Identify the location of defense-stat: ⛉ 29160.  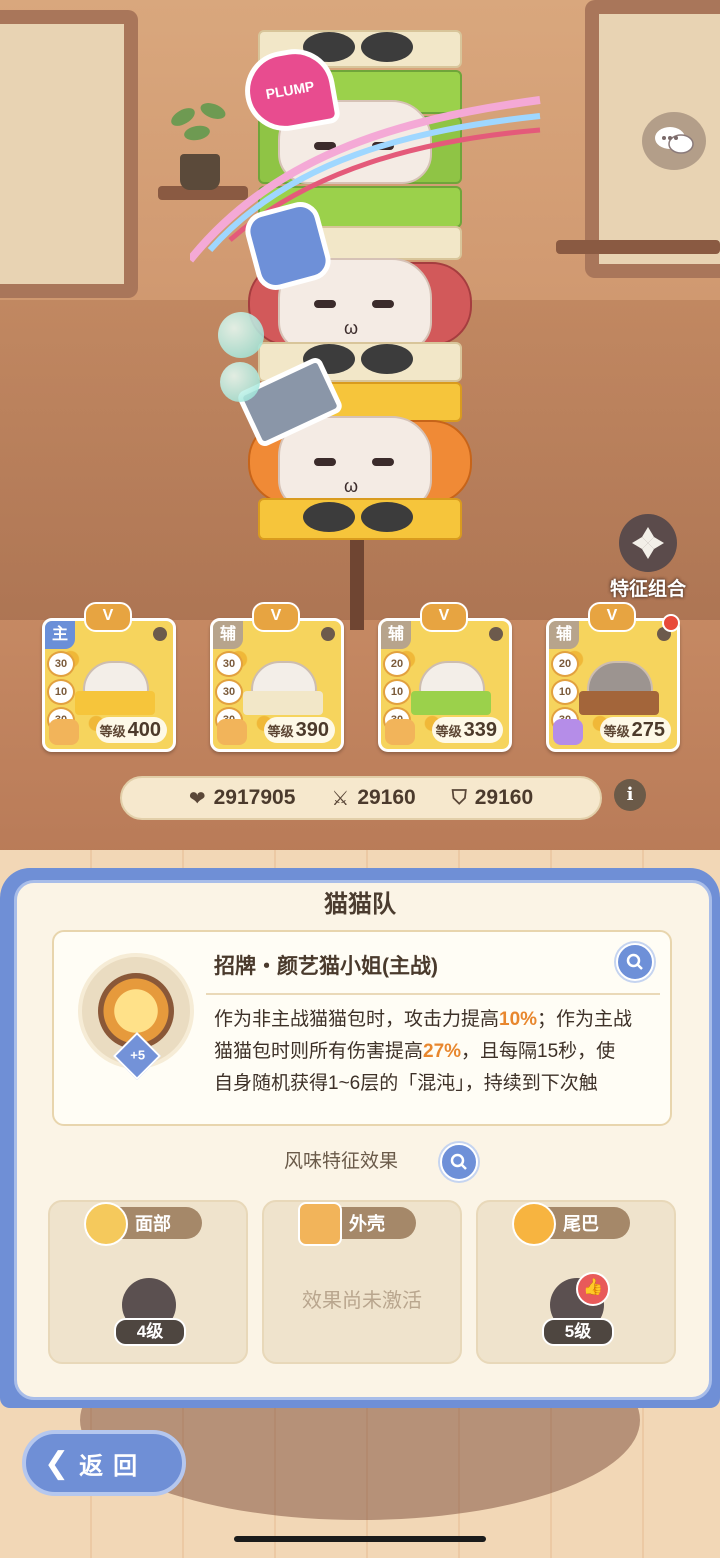
(492, 798).